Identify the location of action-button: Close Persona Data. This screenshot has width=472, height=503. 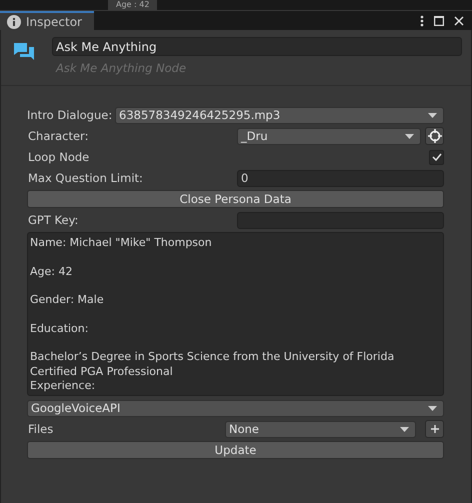
(235, 199).